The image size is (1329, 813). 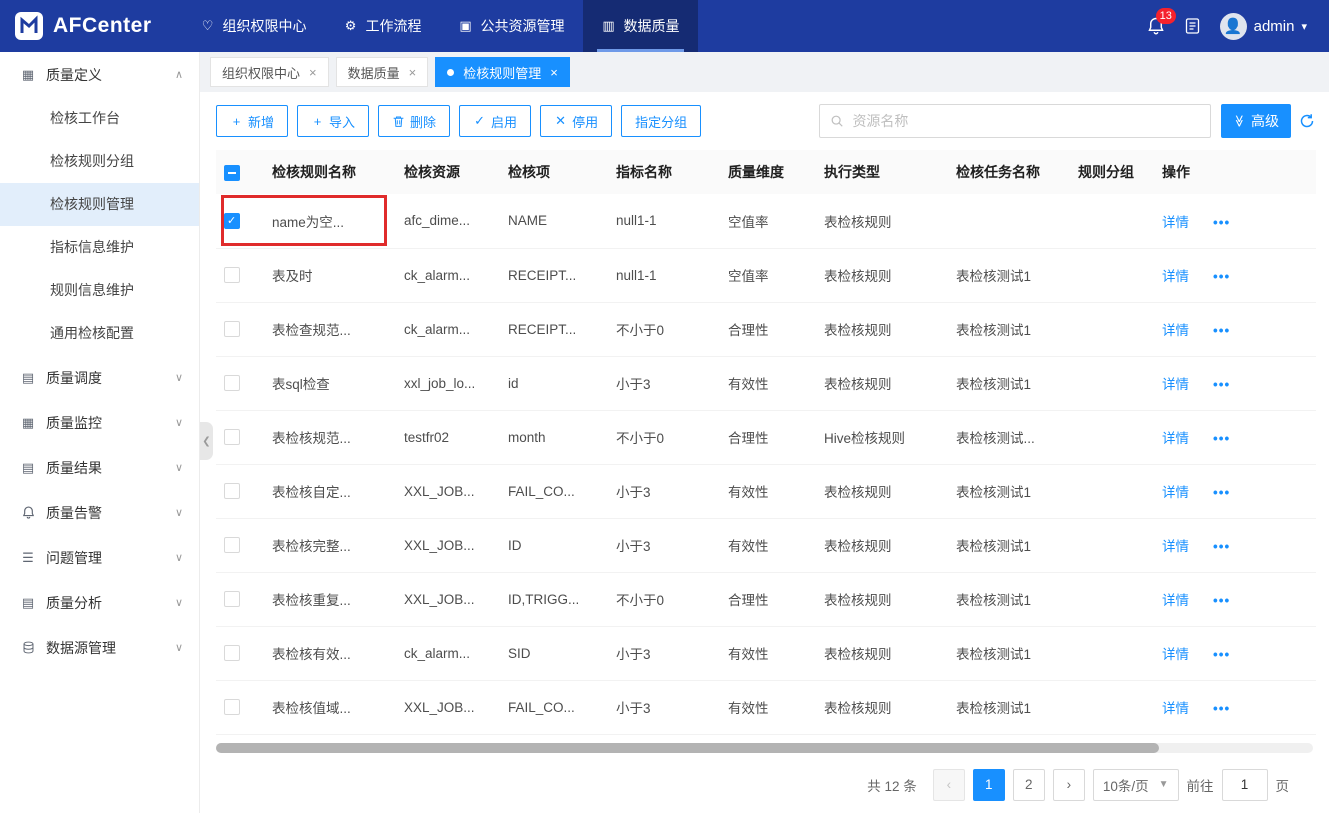 What do you see at coordinates (1163, 784) in the screenshot?
I see `chevron-down-icon: ▼` at bounding box center [1163, 784].